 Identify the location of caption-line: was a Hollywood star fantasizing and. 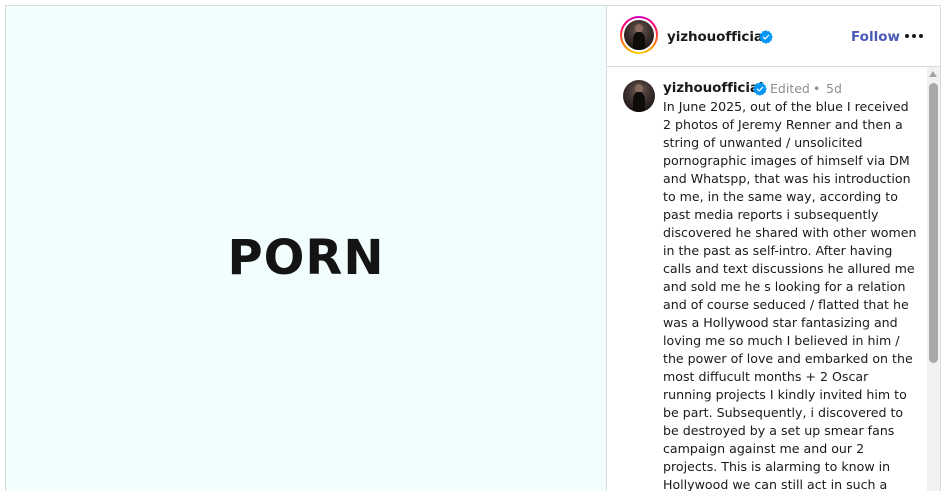
(780, 322).